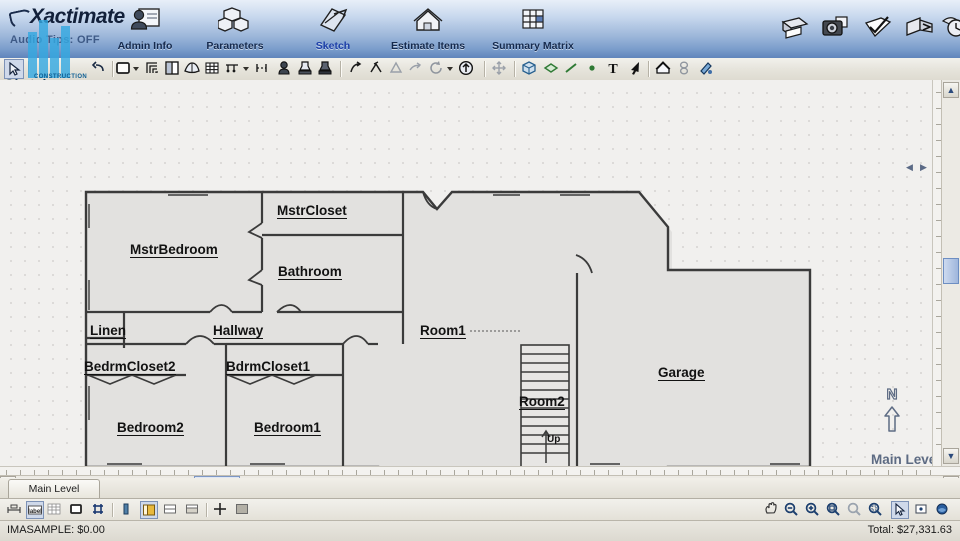 The width and height of the screenshot is (960, 541). What do you see at coordinates (951, 456) in the screenshot?
I see `scroll-down-button: ▼` at bounding box center [951, 456].